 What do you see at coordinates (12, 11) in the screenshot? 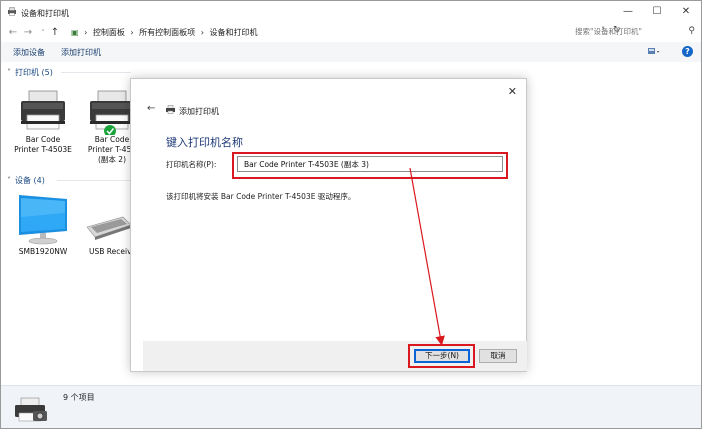
I see `devices-printers-icon` at bounding box center [12, 11].